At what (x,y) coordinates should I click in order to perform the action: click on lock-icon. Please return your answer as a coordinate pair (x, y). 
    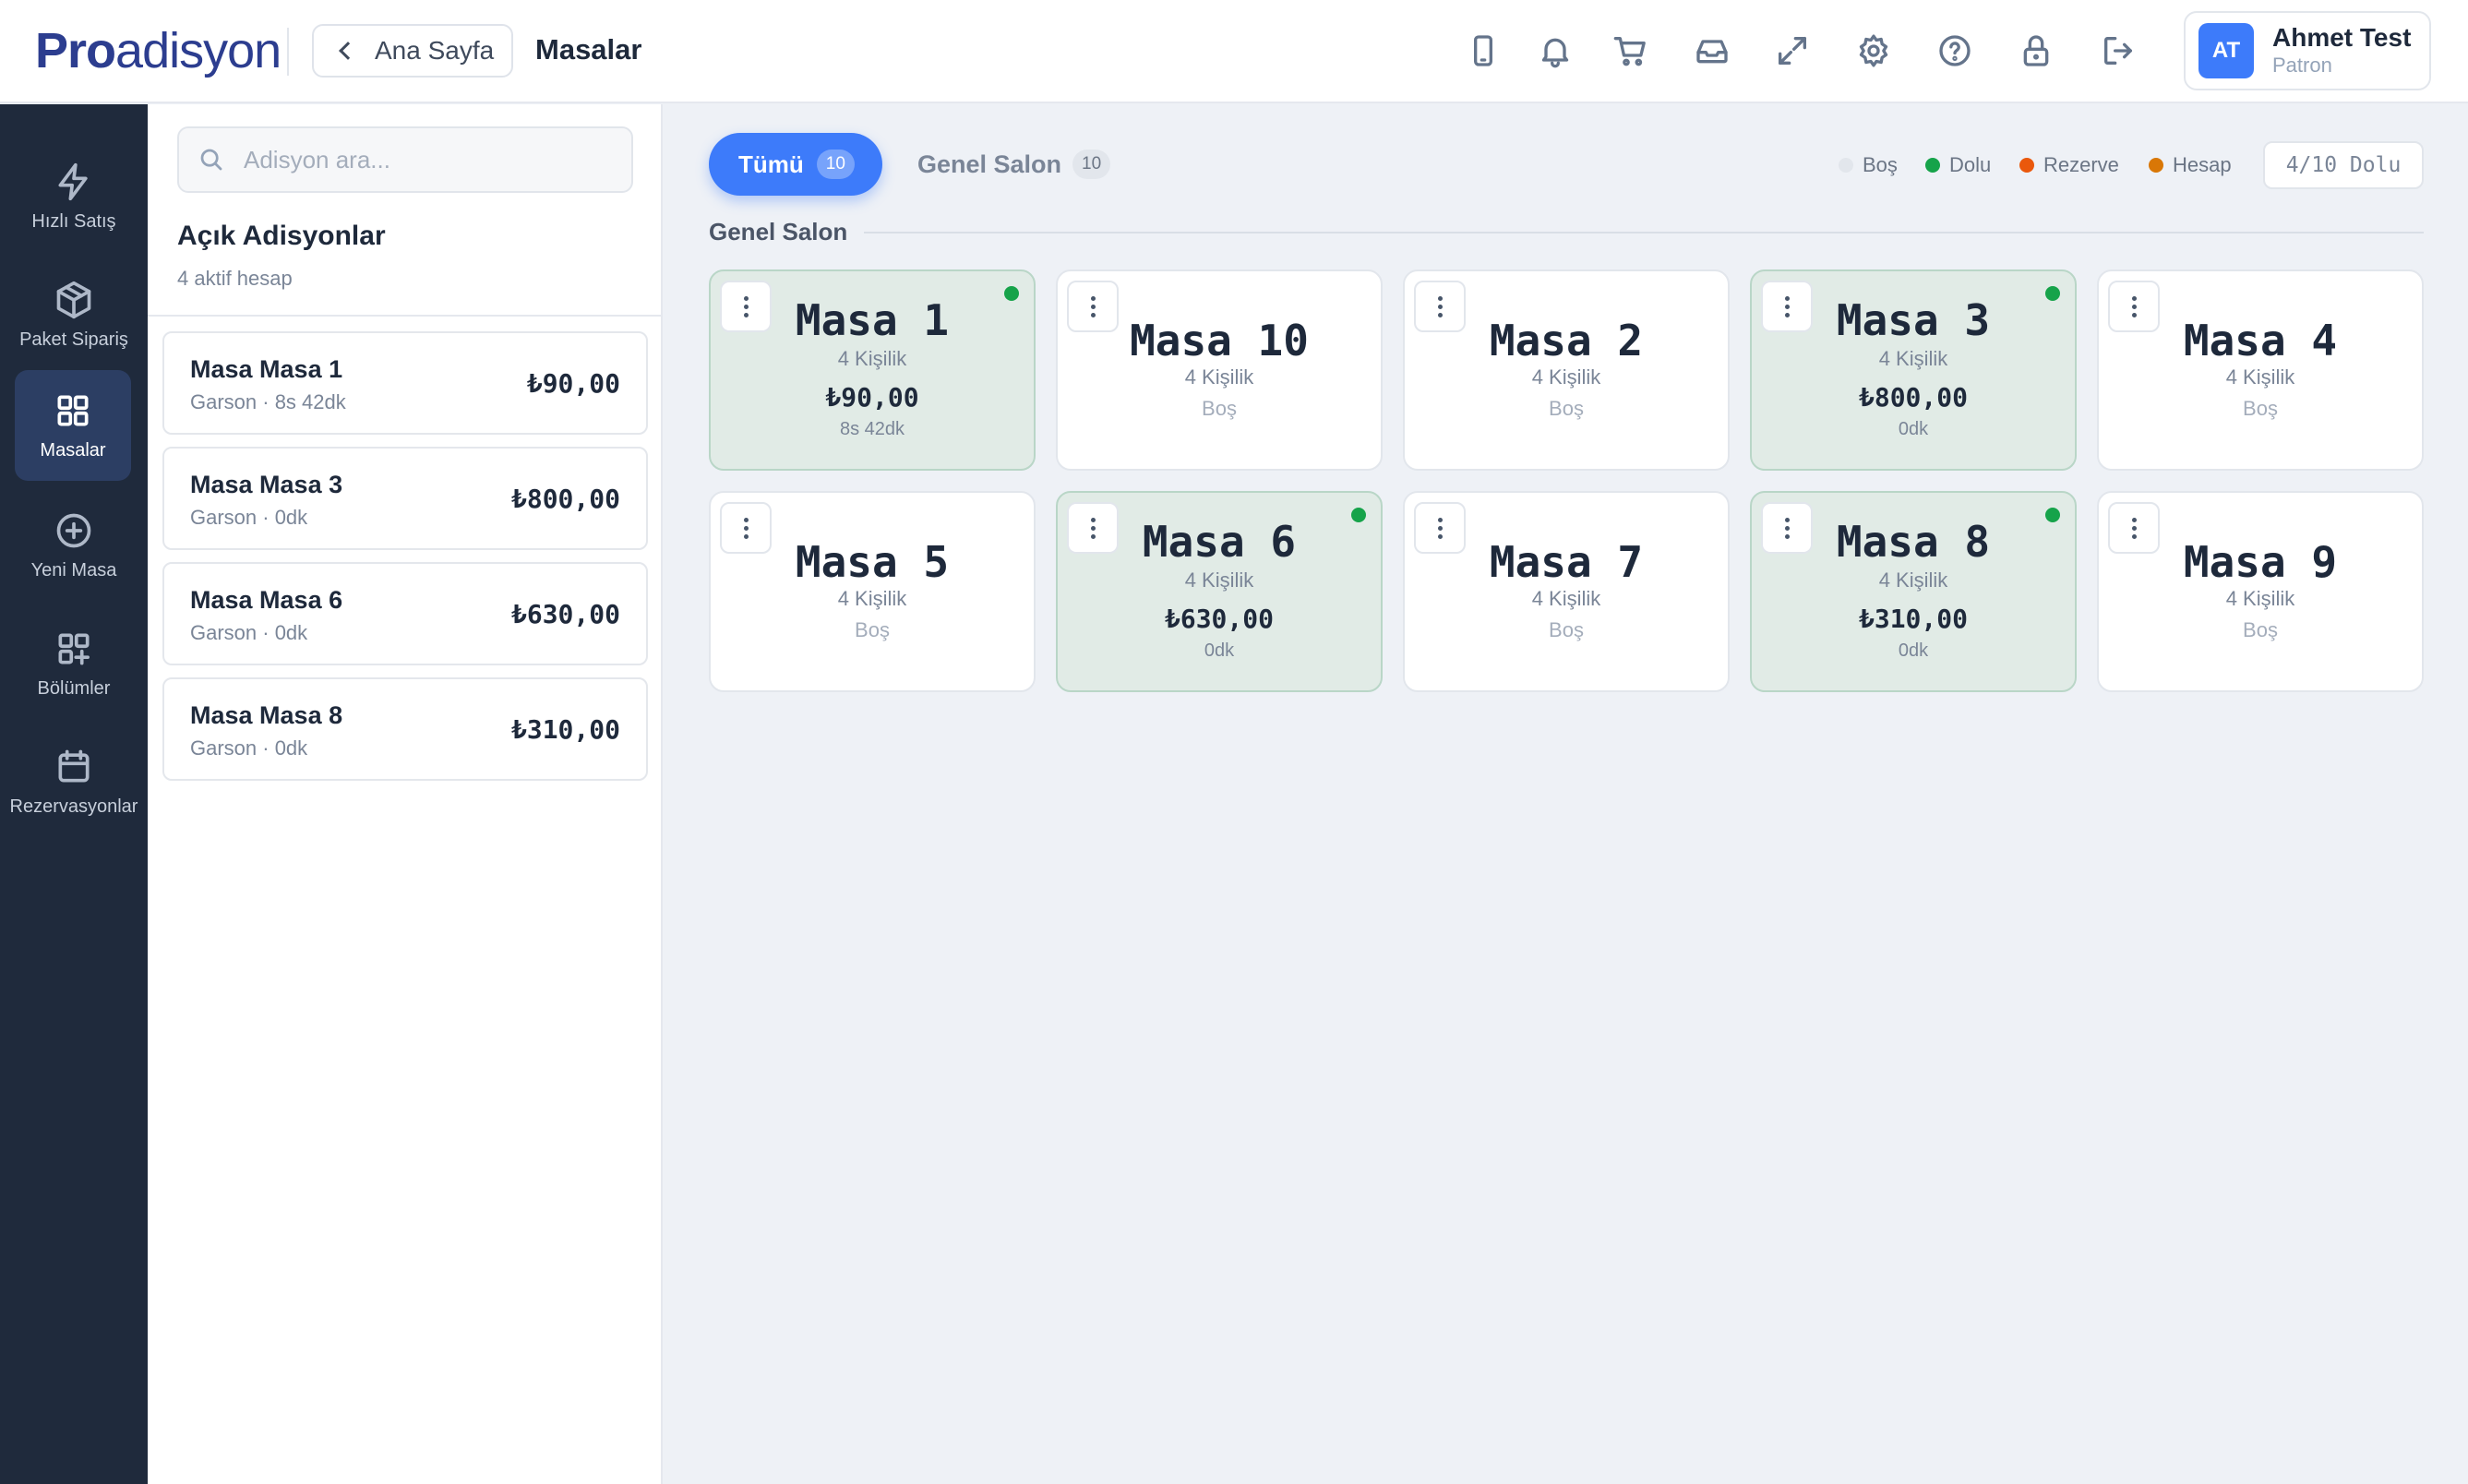
    Looking at the image, I should click on (2036, 51).